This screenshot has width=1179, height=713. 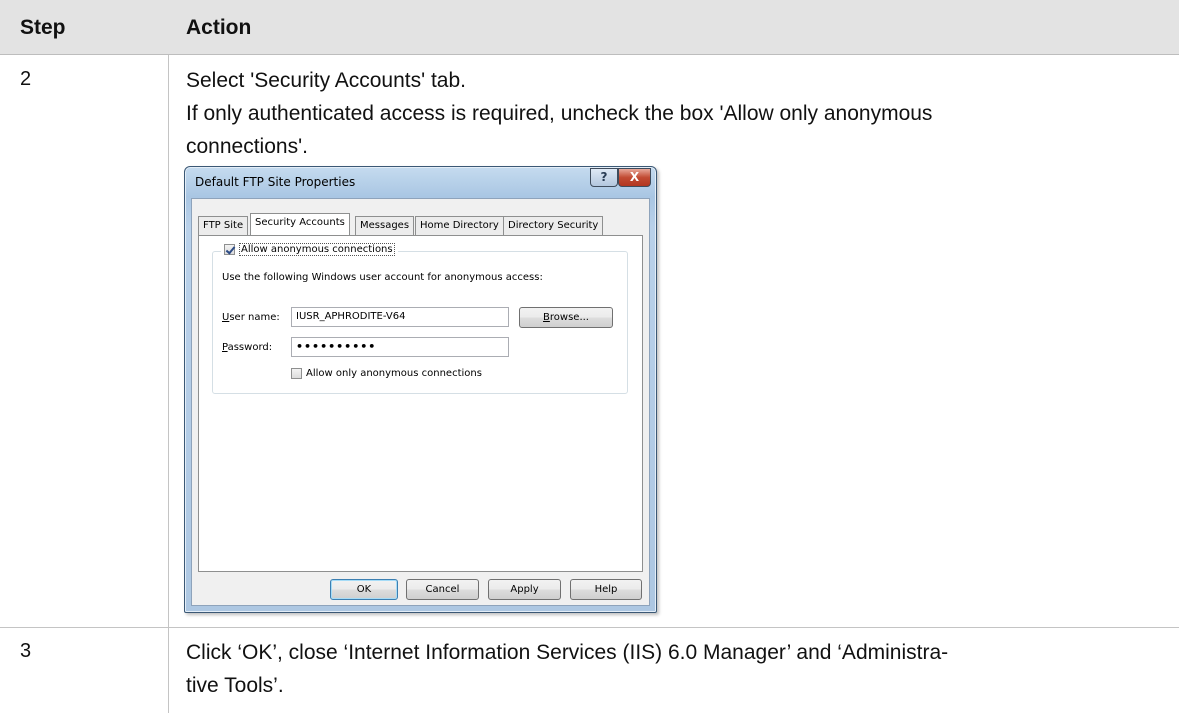 What do you see at coordinates (364, 589) in the screenshot?
I see `ok-button: OK` at bounding box center [364, 589].